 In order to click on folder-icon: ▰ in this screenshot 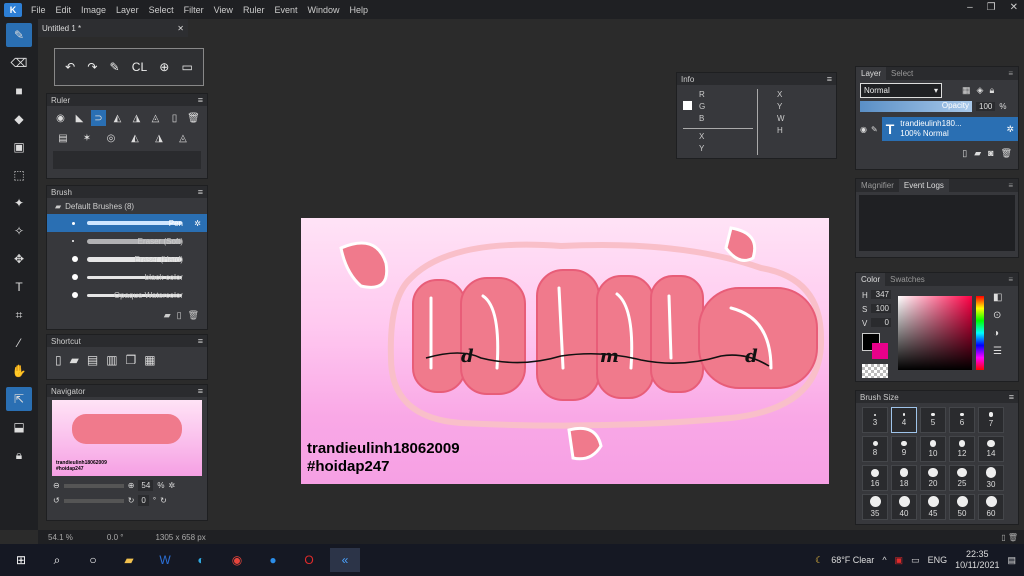, I will do `click(167, 315)`.